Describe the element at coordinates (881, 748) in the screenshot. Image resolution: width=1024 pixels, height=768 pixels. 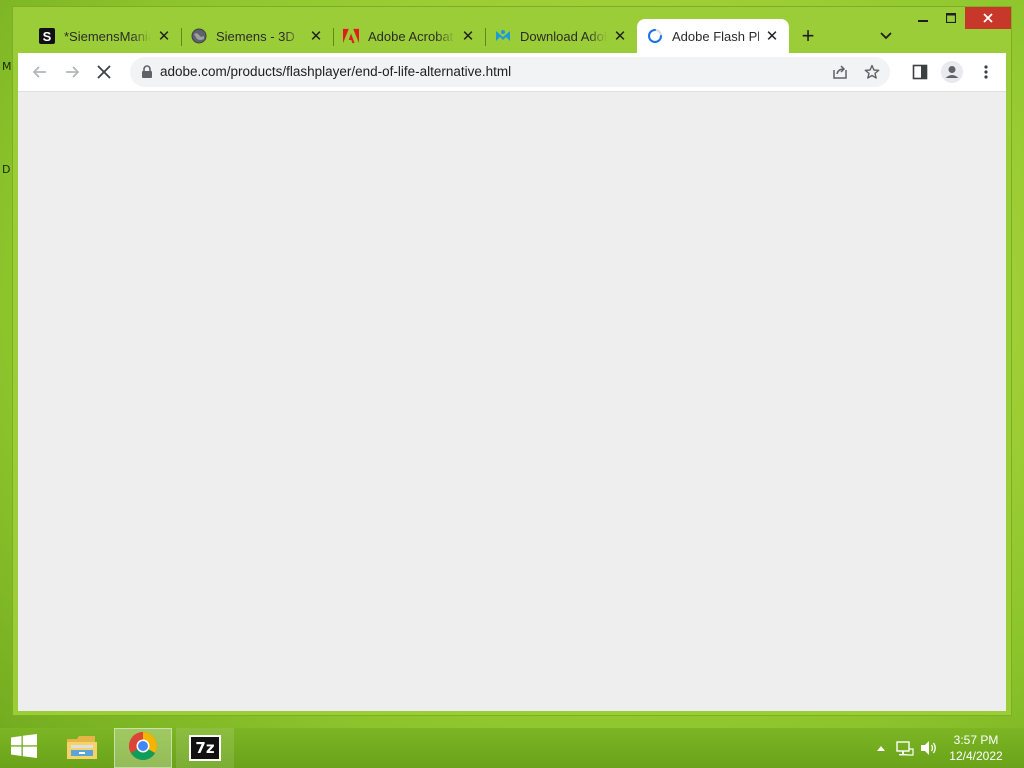
I see `show-hidden-icons-arrow-icon` at that location.